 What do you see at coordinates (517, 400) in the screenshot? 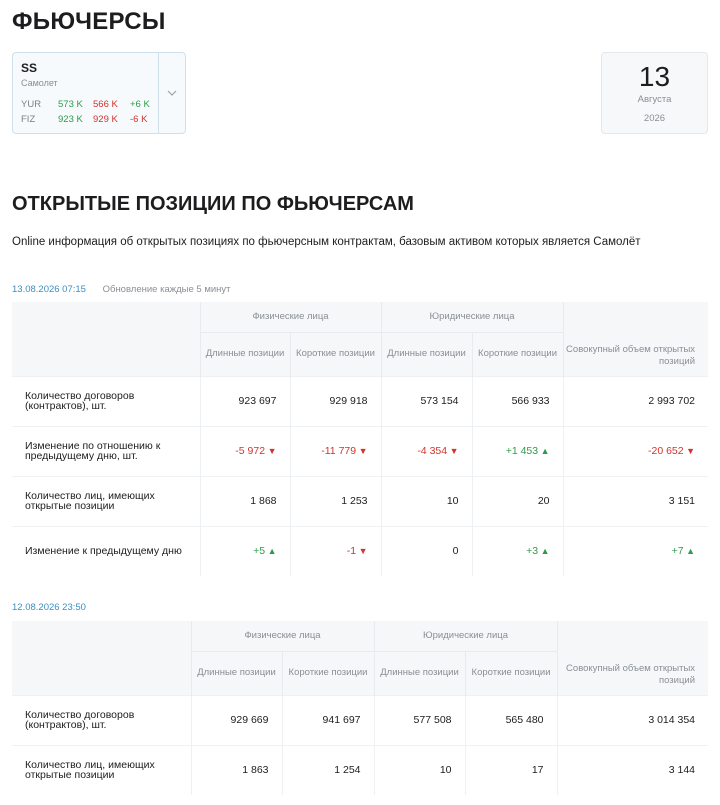
I see `table-cell: 566 933` at bounding box center [517, 400].